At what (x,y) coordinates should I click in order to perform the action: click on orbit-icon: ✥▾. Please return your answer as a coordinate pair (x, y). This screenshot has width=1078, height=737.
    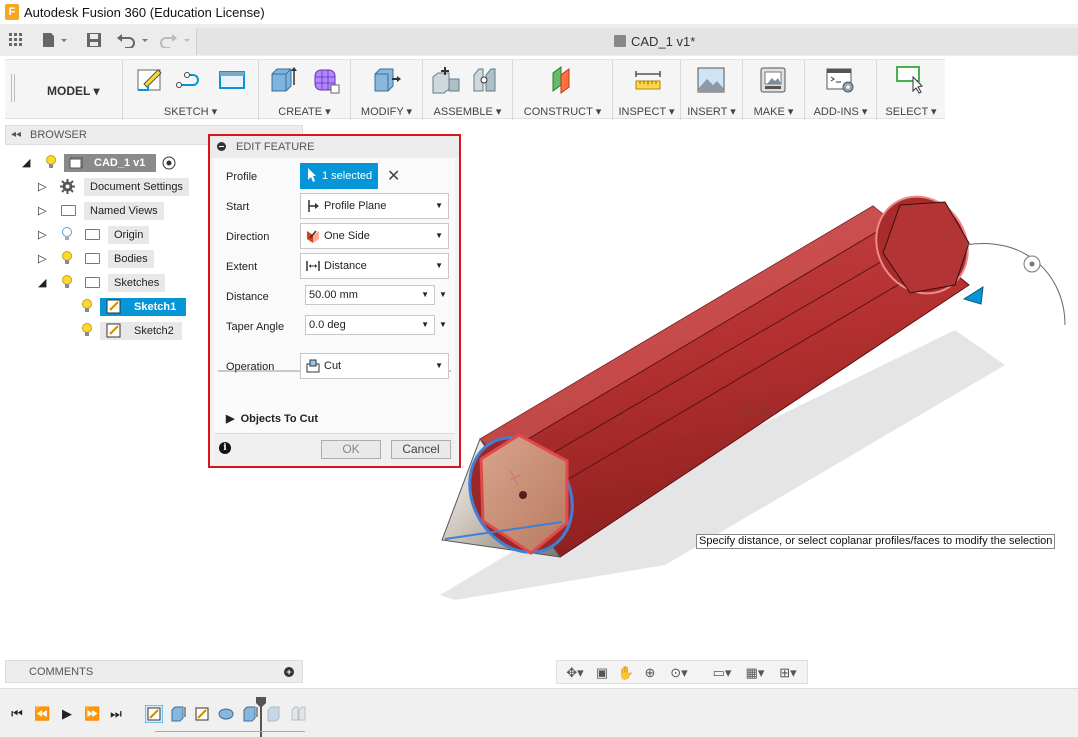
    Looking at the image, I should click on (575, 673).